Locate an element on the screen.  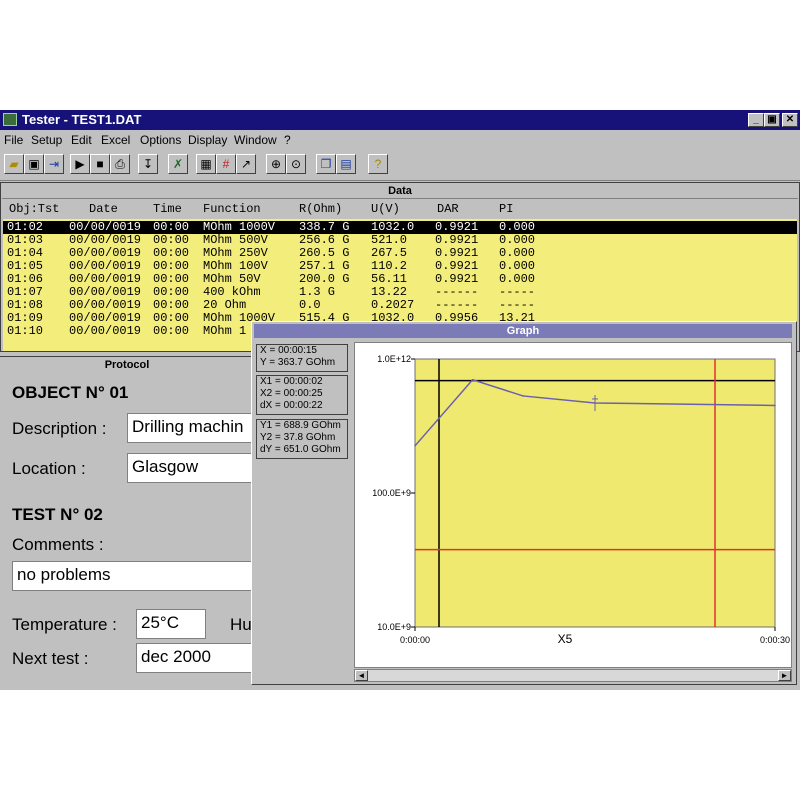
y2-value: Y2 = 37.8 GOhm is located at coordinates (298, 437).